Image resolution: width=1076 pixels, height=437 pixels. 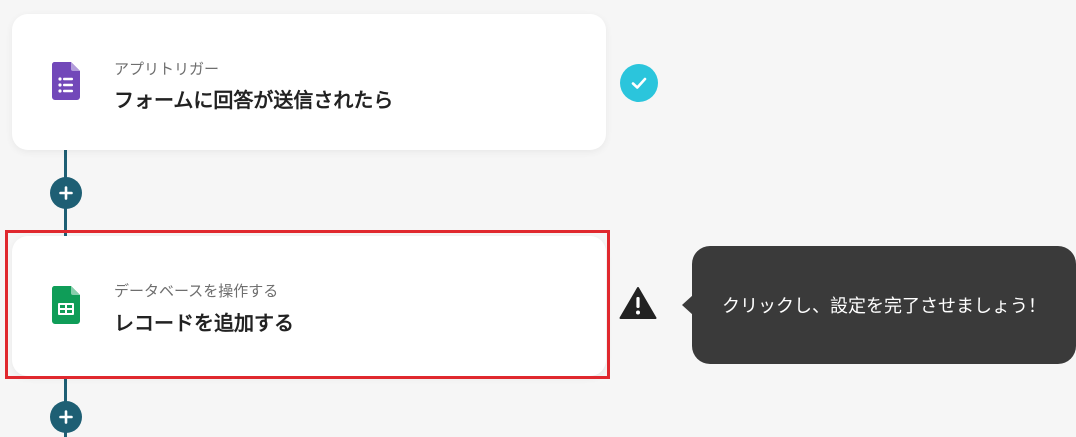 I want to click on step-subtitle: アプリトリガー, so click(x=167, y=69).